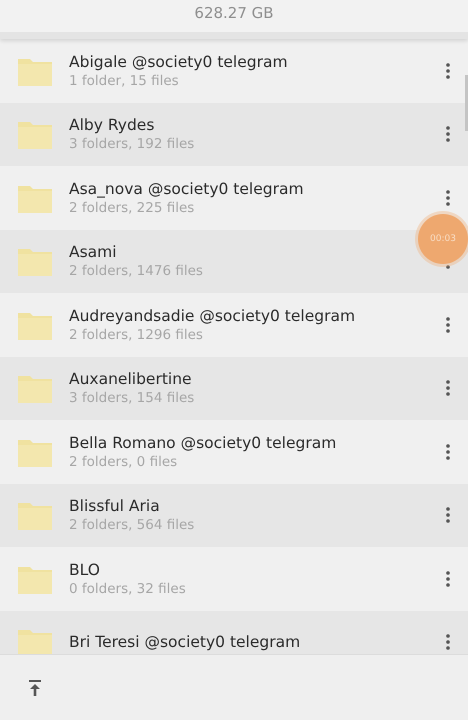 The height and width of the screenshot is (720, 468). Describe the element at coordinates (234, 632) in the screenshot. I see `folder-row: Bri Teresi @society0 telegram` at that location.